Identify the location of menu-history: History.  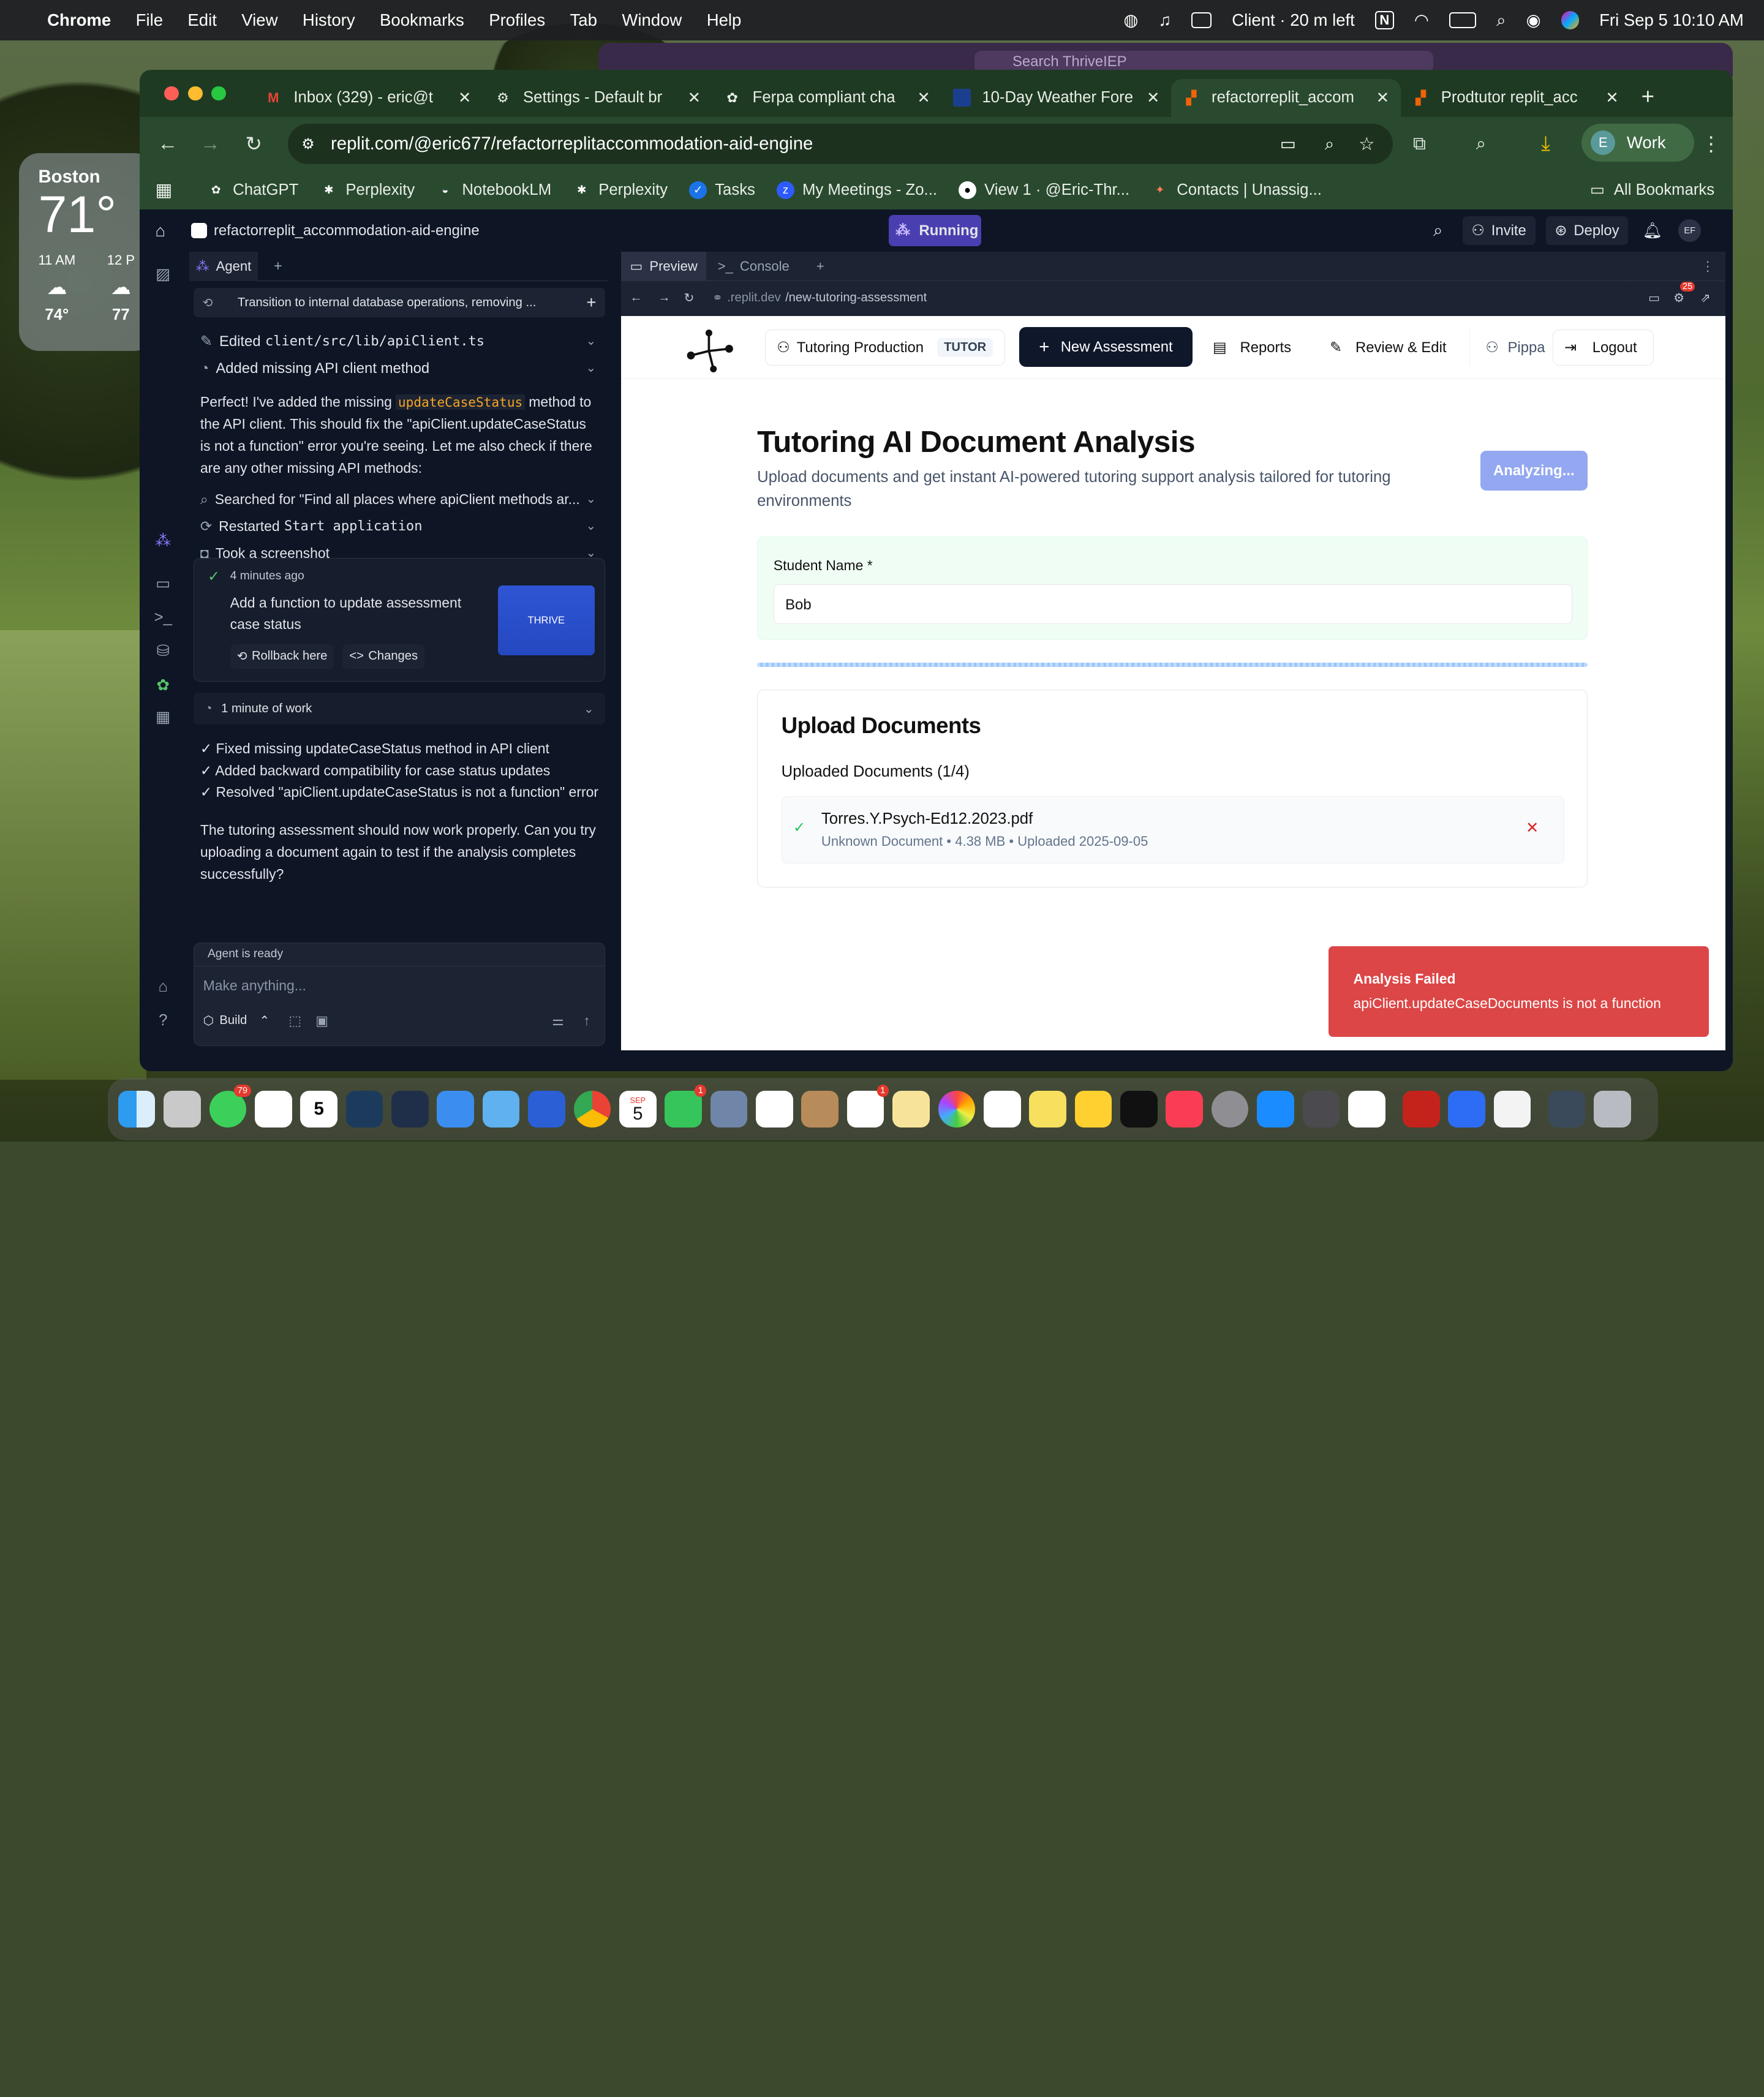
(329, 20).